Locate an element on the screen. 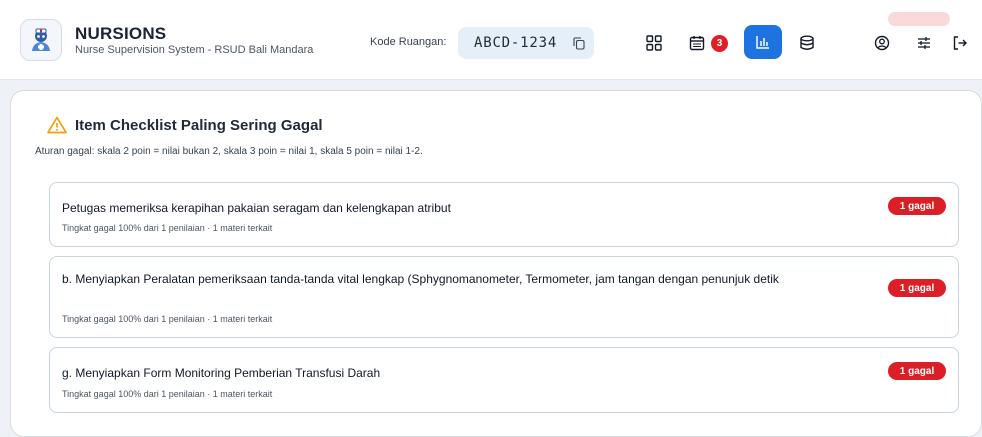  room-code-label: Kode Ruangan: is located at coordinates (408, 42).